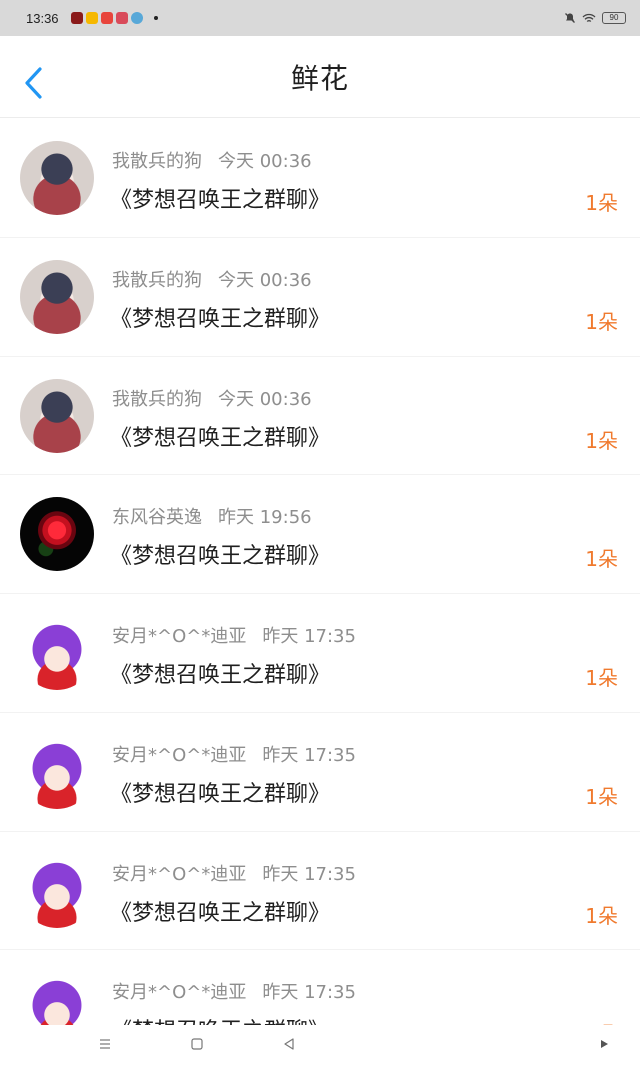  I want to click on page-header: 鲜花, so click(320, 77).